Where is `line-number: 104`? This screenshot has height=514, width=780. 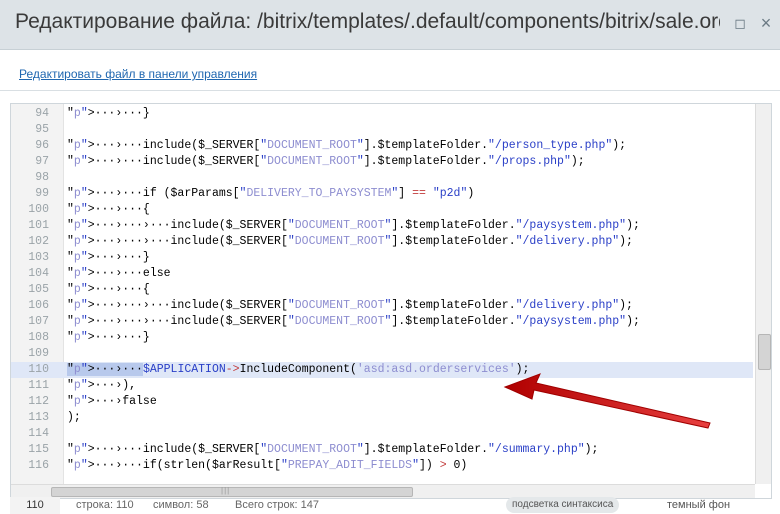 line-number: 104 is located at coordinates (38, 273).